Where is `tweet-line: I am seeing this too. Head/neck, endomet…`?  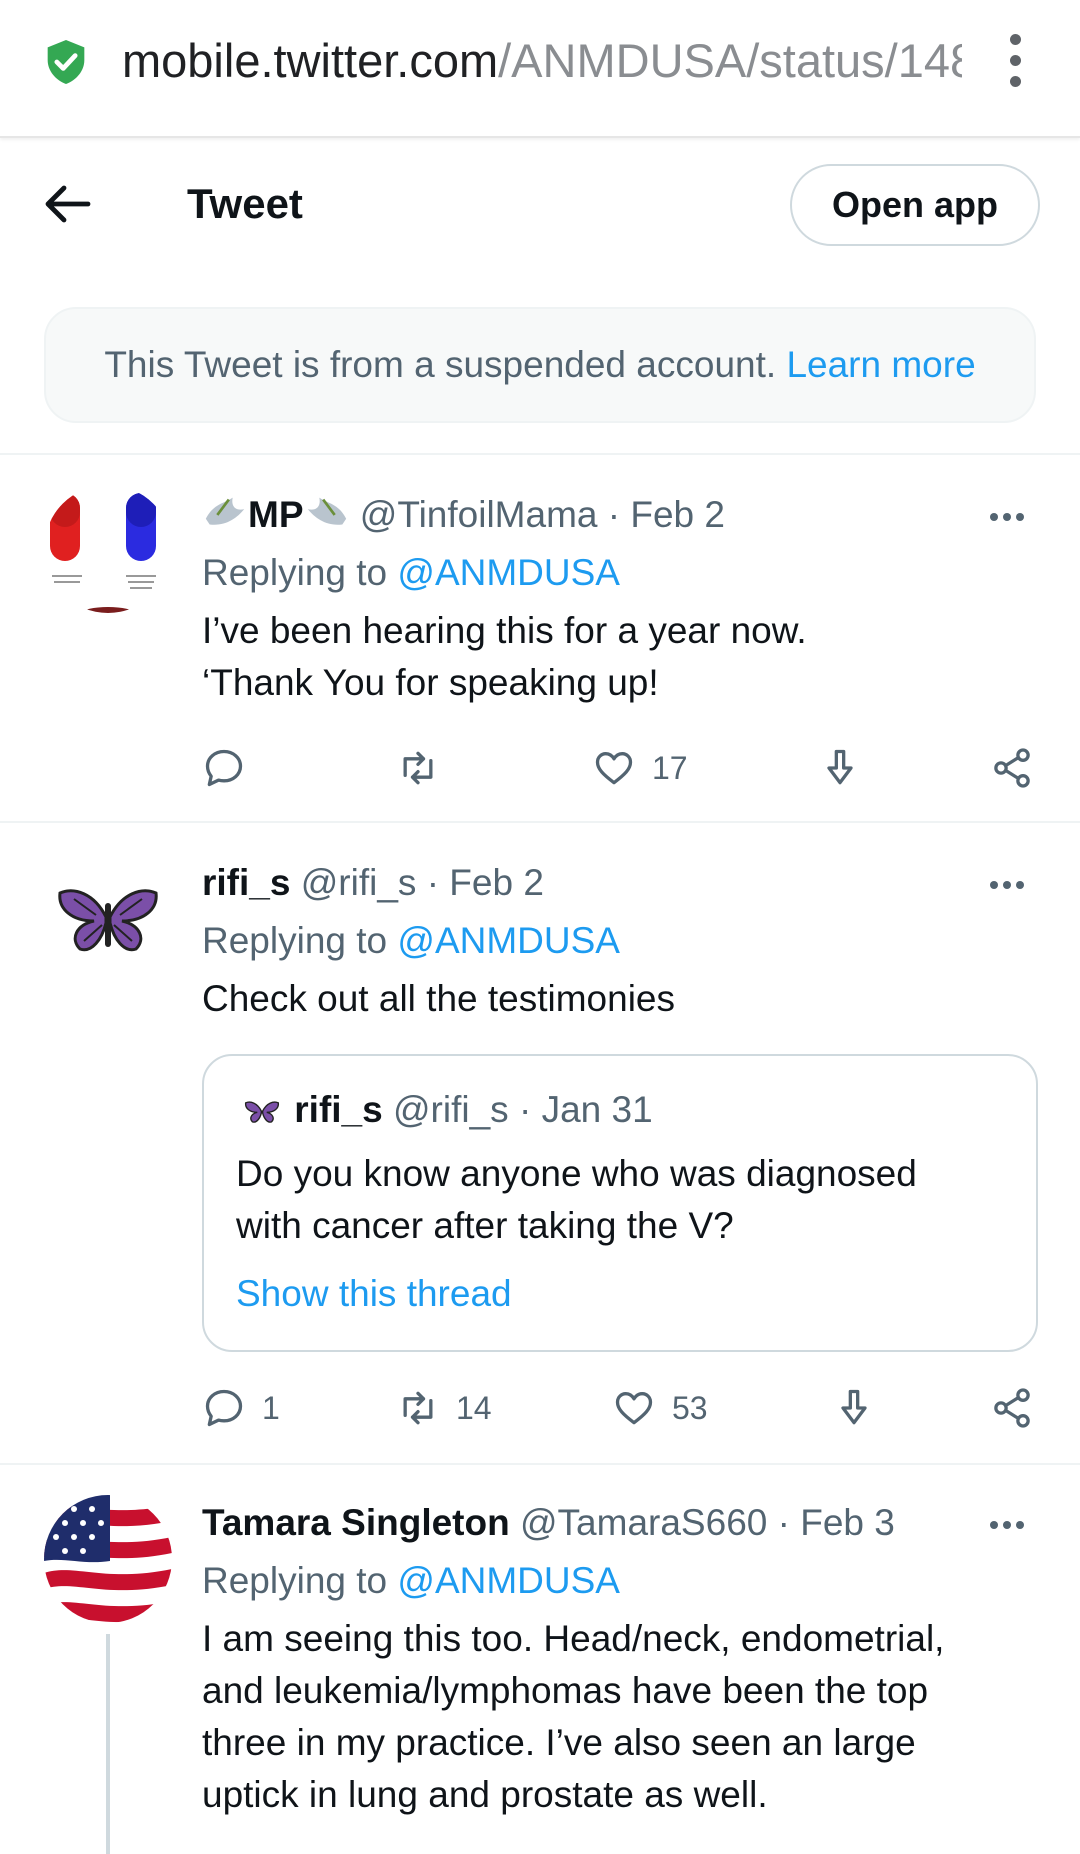
tweet-line: I am seeing this too. Head/neck, endomet… is located at coordinates (573, 1638).